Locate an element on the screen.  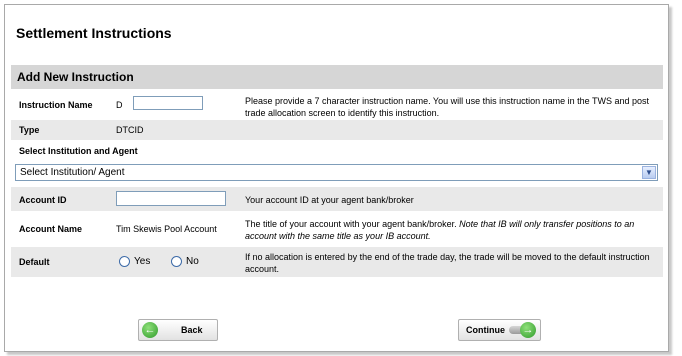
back-button: ← Back is located at coordinates (178, 330).